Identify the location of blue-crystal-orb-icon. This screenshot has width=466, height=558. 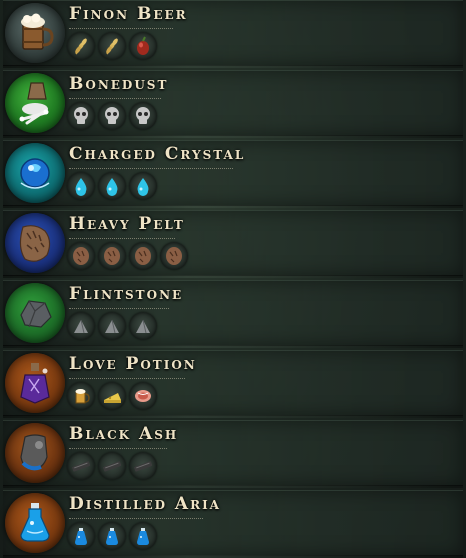
(35, 173).